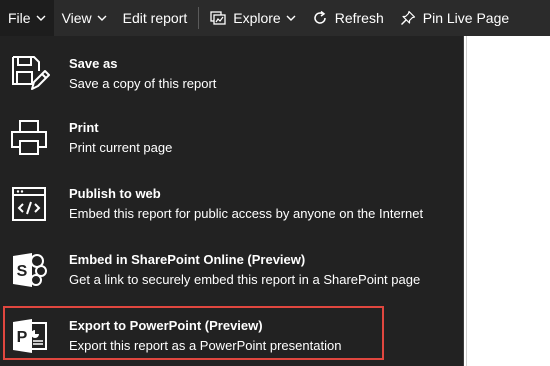 This screenshot has width=550, height=366. What do you see at coordinates (466, 18) in the screenshot?
I see `pin-live-page-label: Pin Live Page` at bounding box center [466, 18].